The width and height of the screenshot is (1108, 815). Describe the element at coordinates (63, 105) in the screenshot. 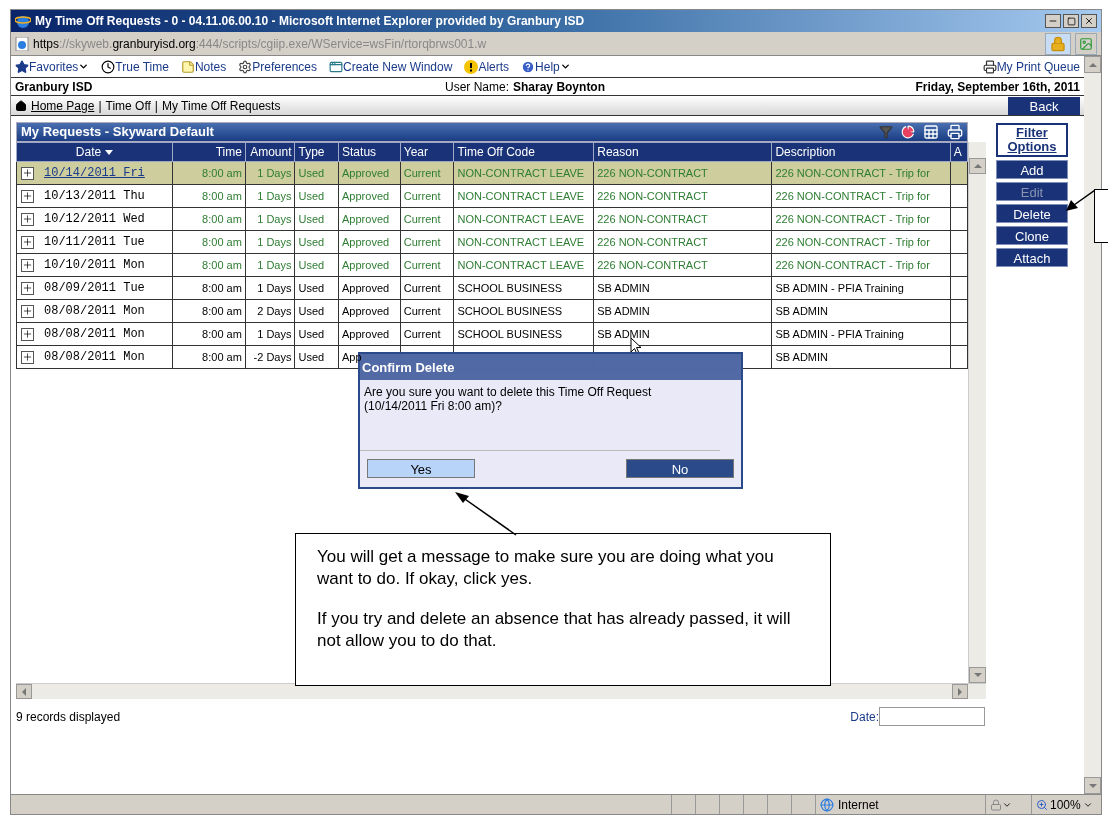

I see `breadcrumb-link: Home Page` at that location.